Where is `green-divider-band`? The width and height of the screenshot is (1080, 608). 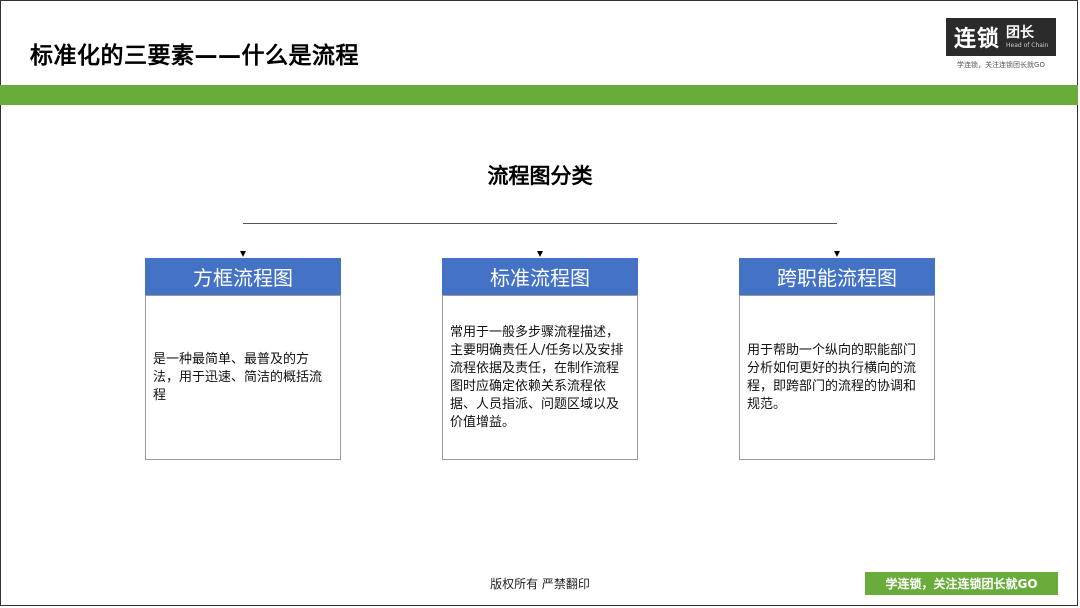 green-divider-band is located at coordinates (539, 95).